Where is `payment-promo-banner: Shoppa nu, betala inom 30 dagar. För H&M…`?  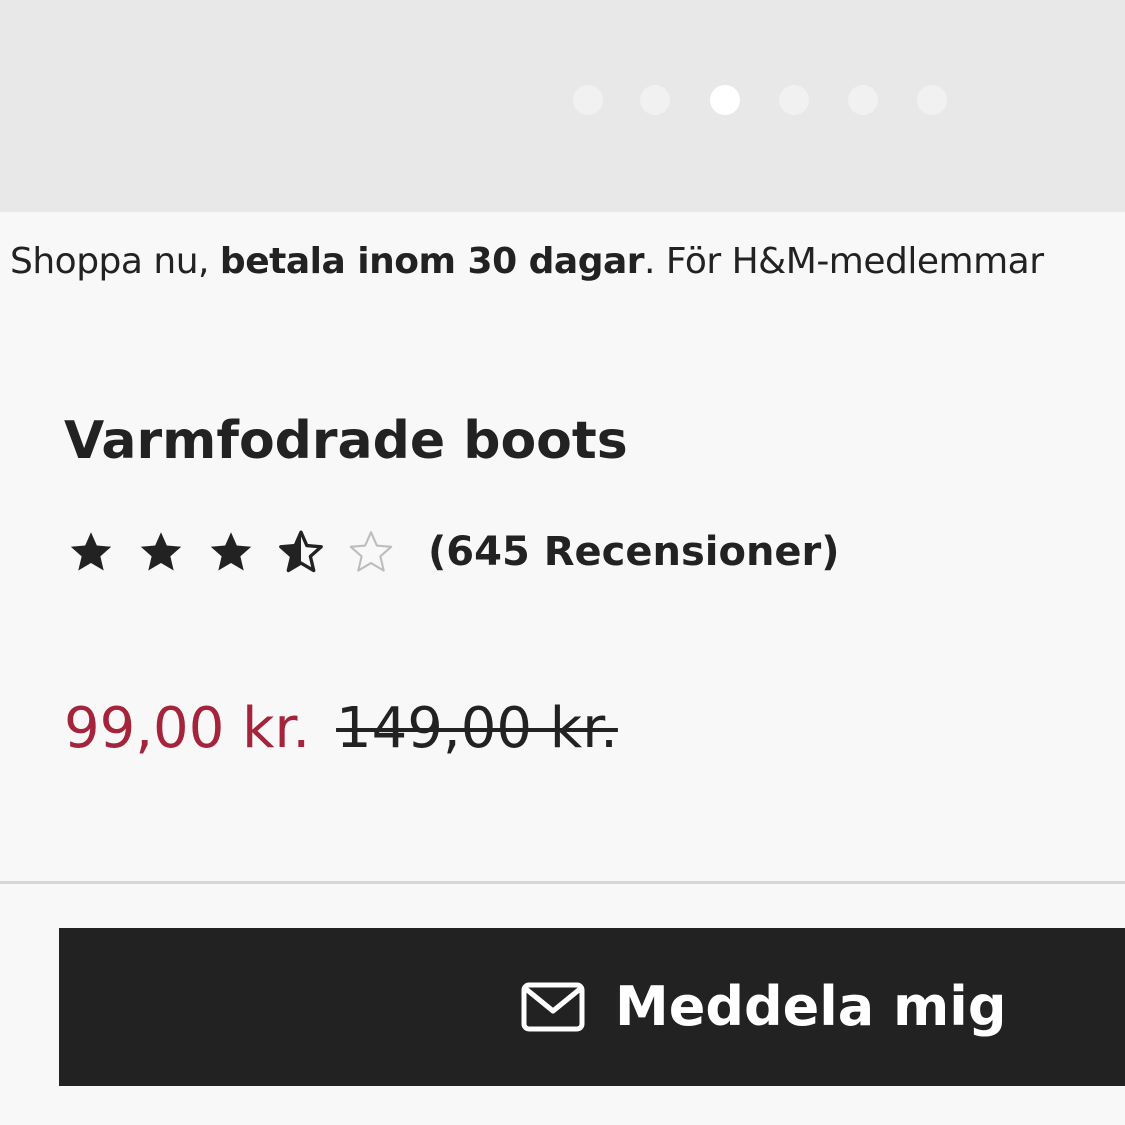
payment-promo-banner: Shoppa nu, betala inom 30 dagar. För H&M… is located at coordinates (567, 262).